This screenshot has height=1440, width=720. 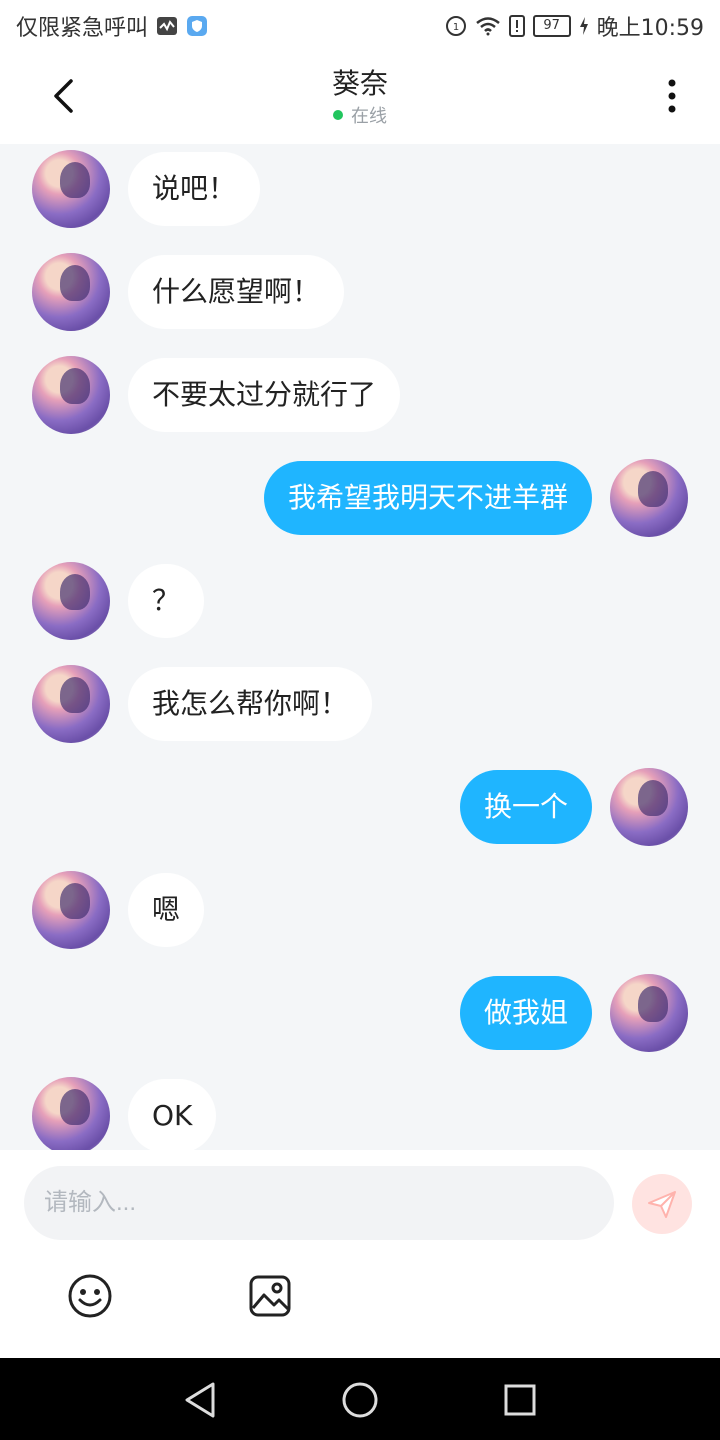 What do you see at coordinates (319, 1203) in the screenshot?
I see `message-input` at bounding box center [319, 1203].